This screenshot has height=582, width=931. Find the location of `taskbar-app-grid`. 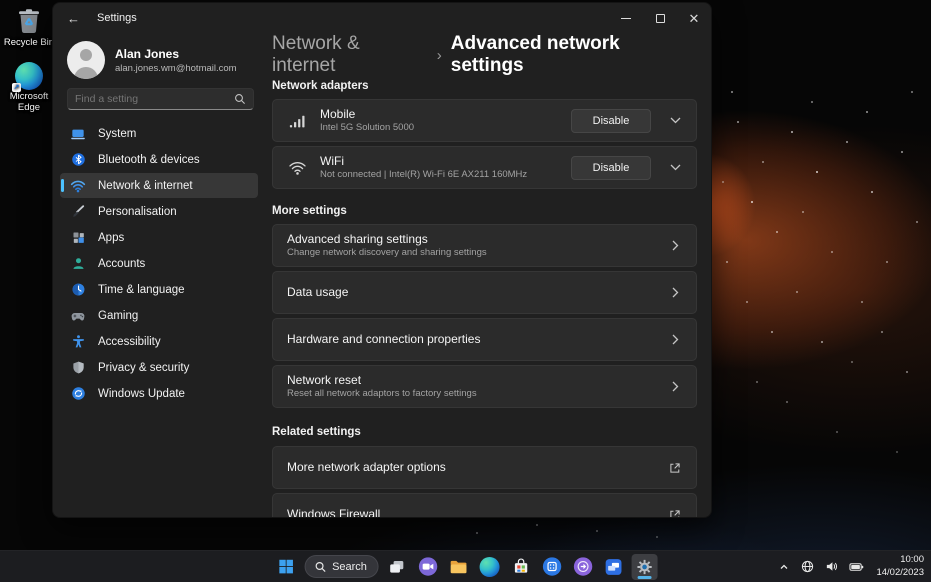

taskbar-app-grid is located at coordinates (552, 567).